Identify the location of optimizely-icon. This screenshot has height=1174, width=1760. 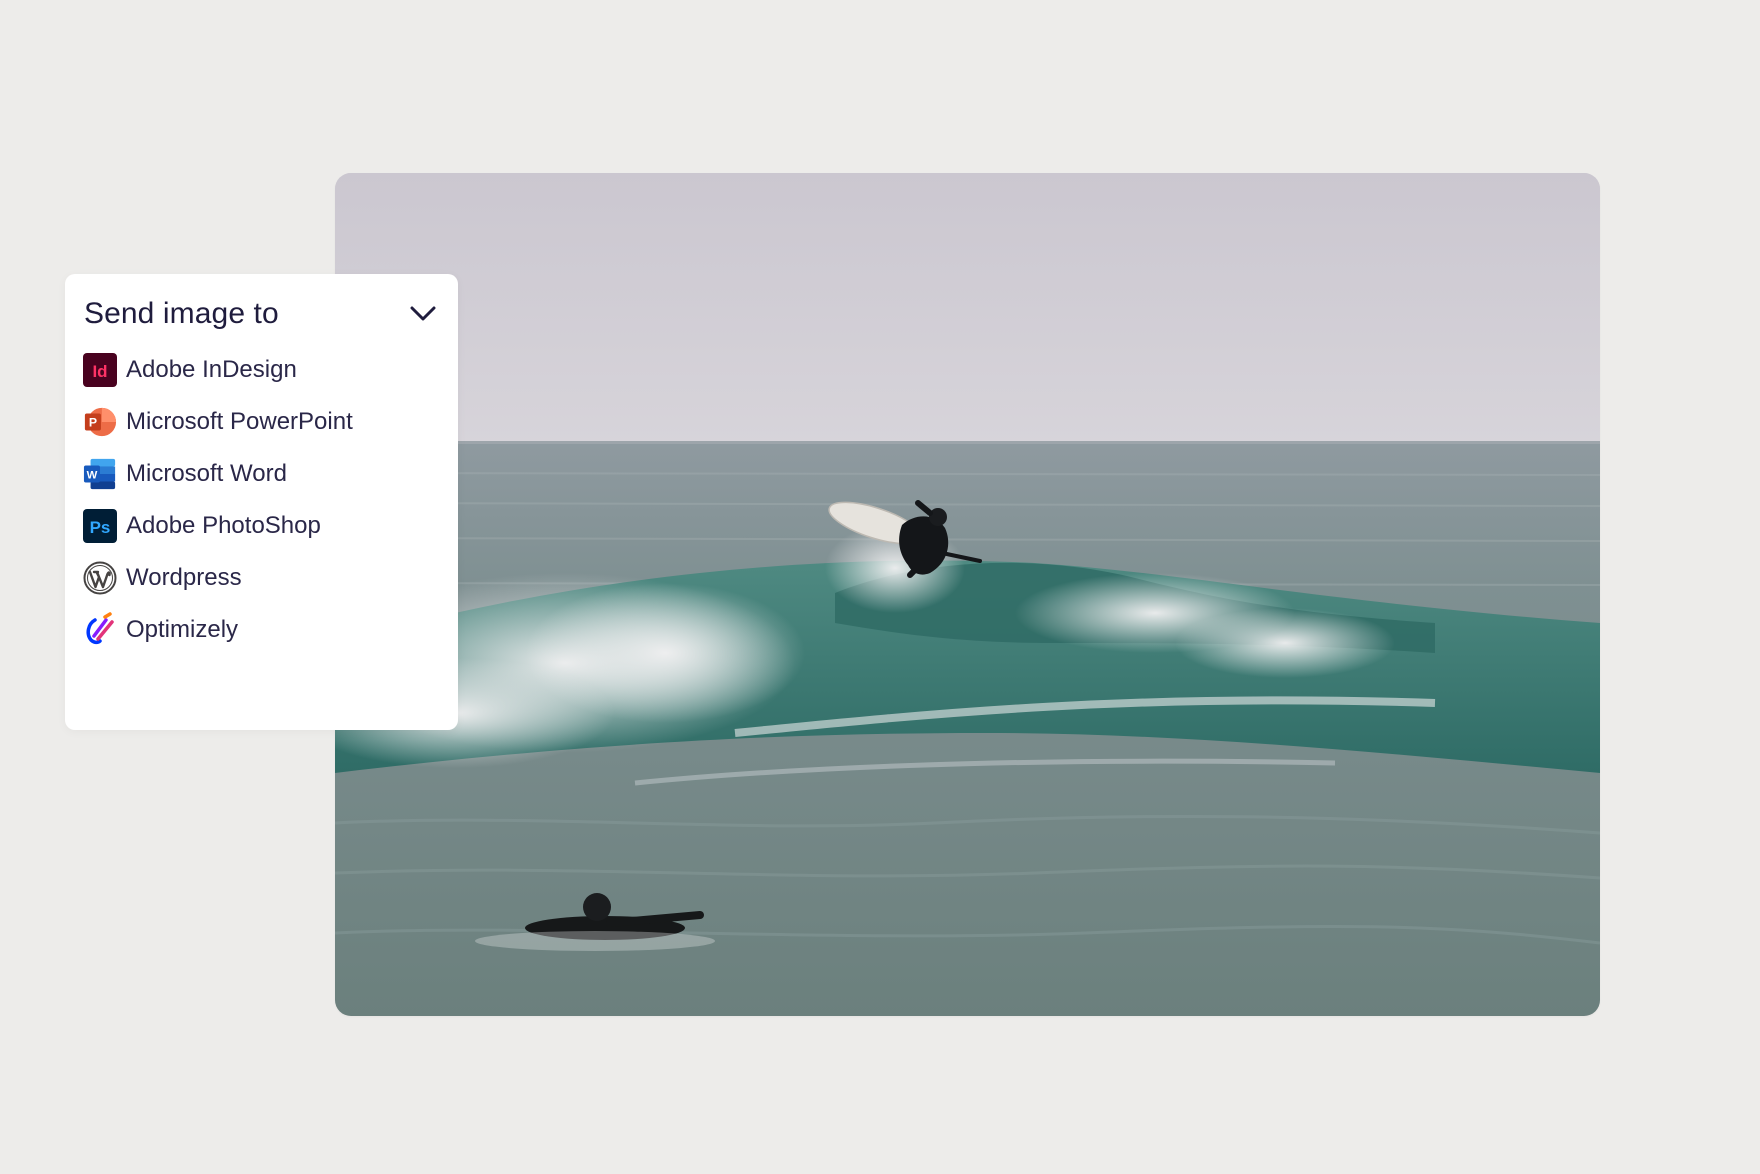
(100, 629).